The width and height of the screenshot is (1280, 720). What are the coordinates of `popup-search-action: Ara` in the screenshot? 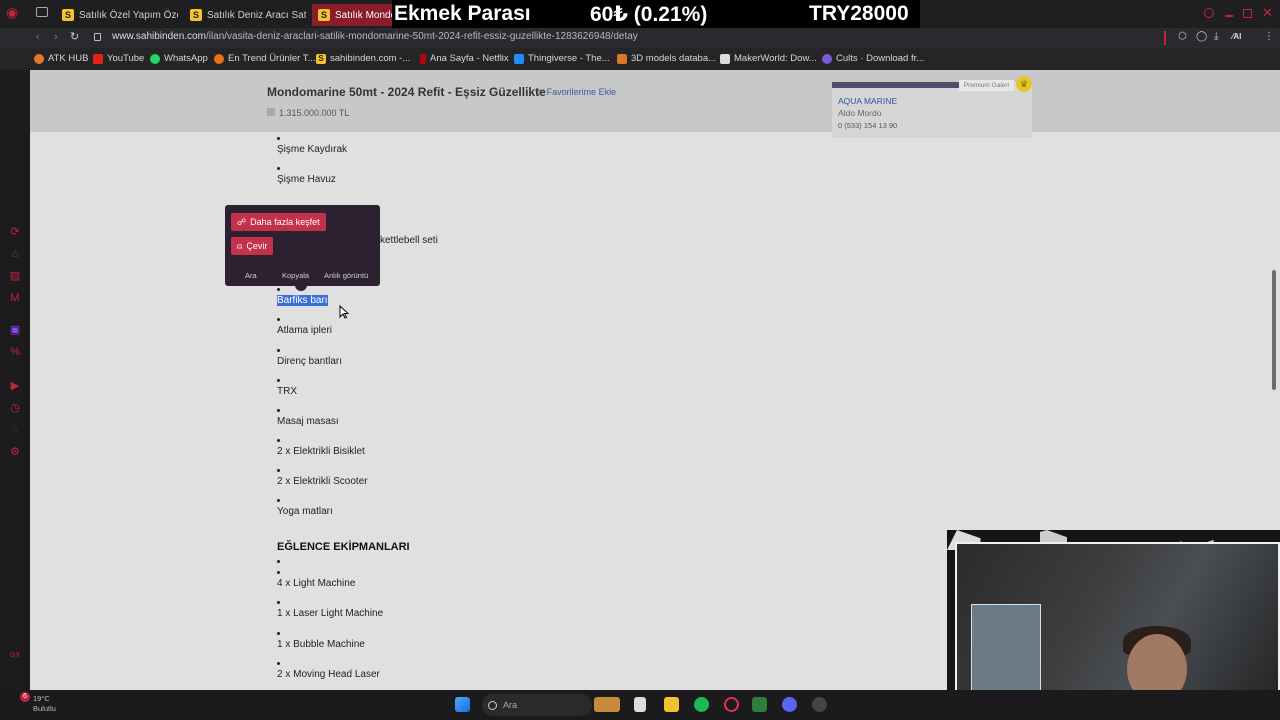 It's located at (251, 275).